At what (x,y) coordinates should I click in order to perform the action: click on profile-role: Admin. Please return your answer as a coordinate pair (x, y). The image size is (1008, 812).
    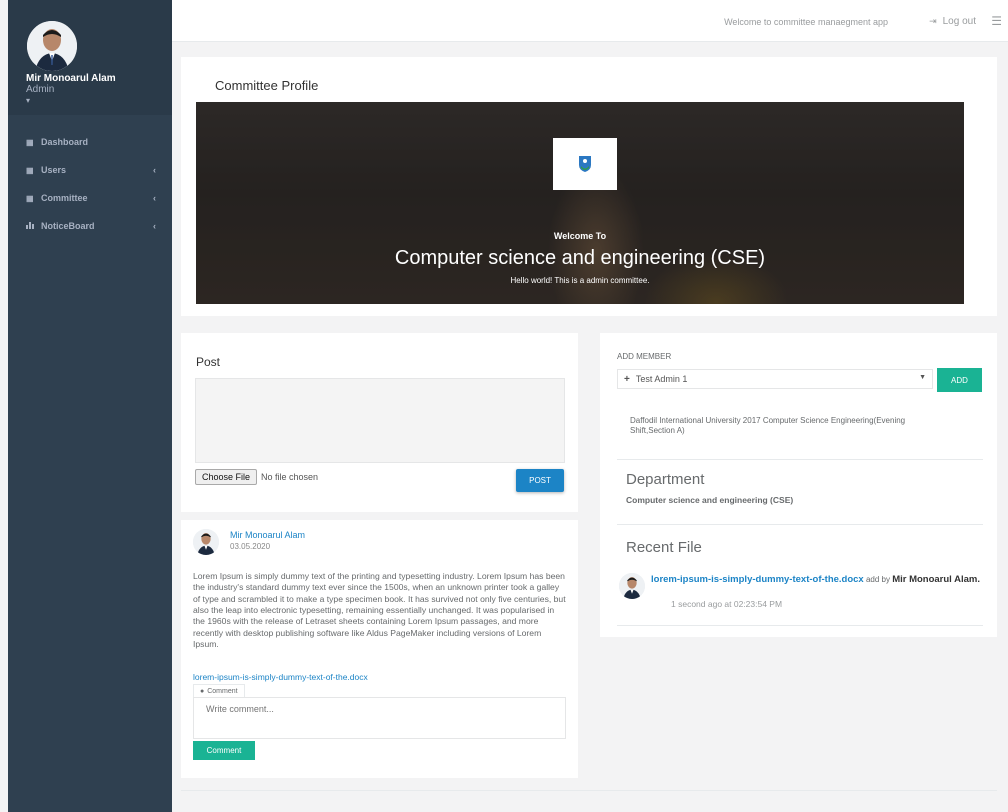
    Looking at the image, I should click on (40, 89).